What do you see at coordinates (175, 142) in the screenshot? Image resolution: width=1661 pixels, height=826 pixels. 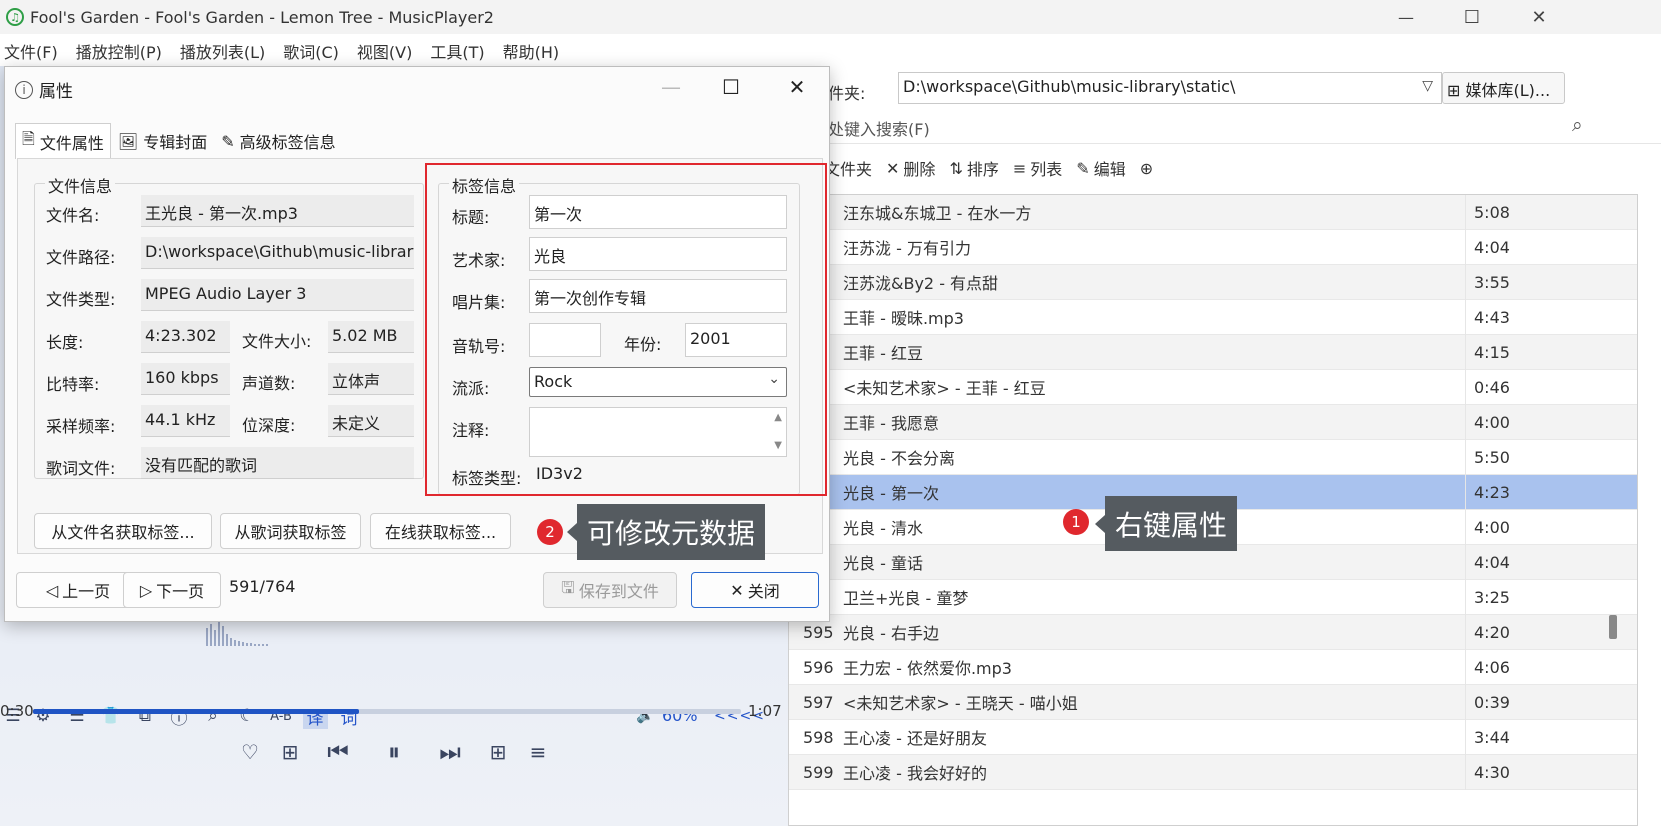 I see `tab-album-cover-label: 专辑封面` at bounding box center [175, 142].